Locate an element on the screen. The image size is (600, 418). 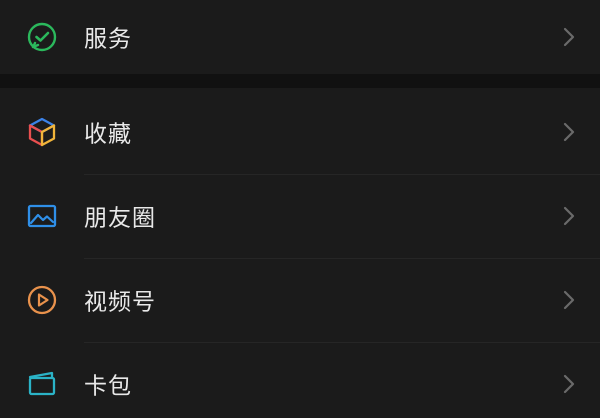
menu-item-services-label: 服务 is located at coordinates (108, 39).